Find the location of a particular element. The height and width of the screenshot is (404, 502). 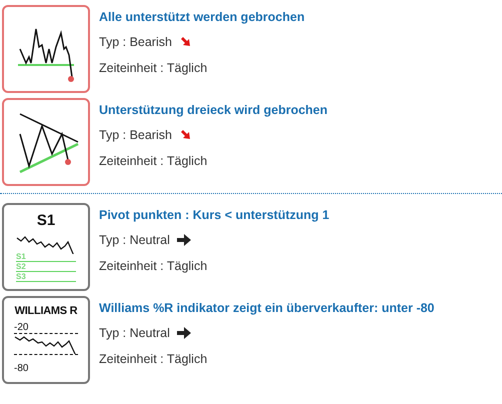

alert-title: Alle unterstützt werden gebrochen is located at coordinates (202, 17).